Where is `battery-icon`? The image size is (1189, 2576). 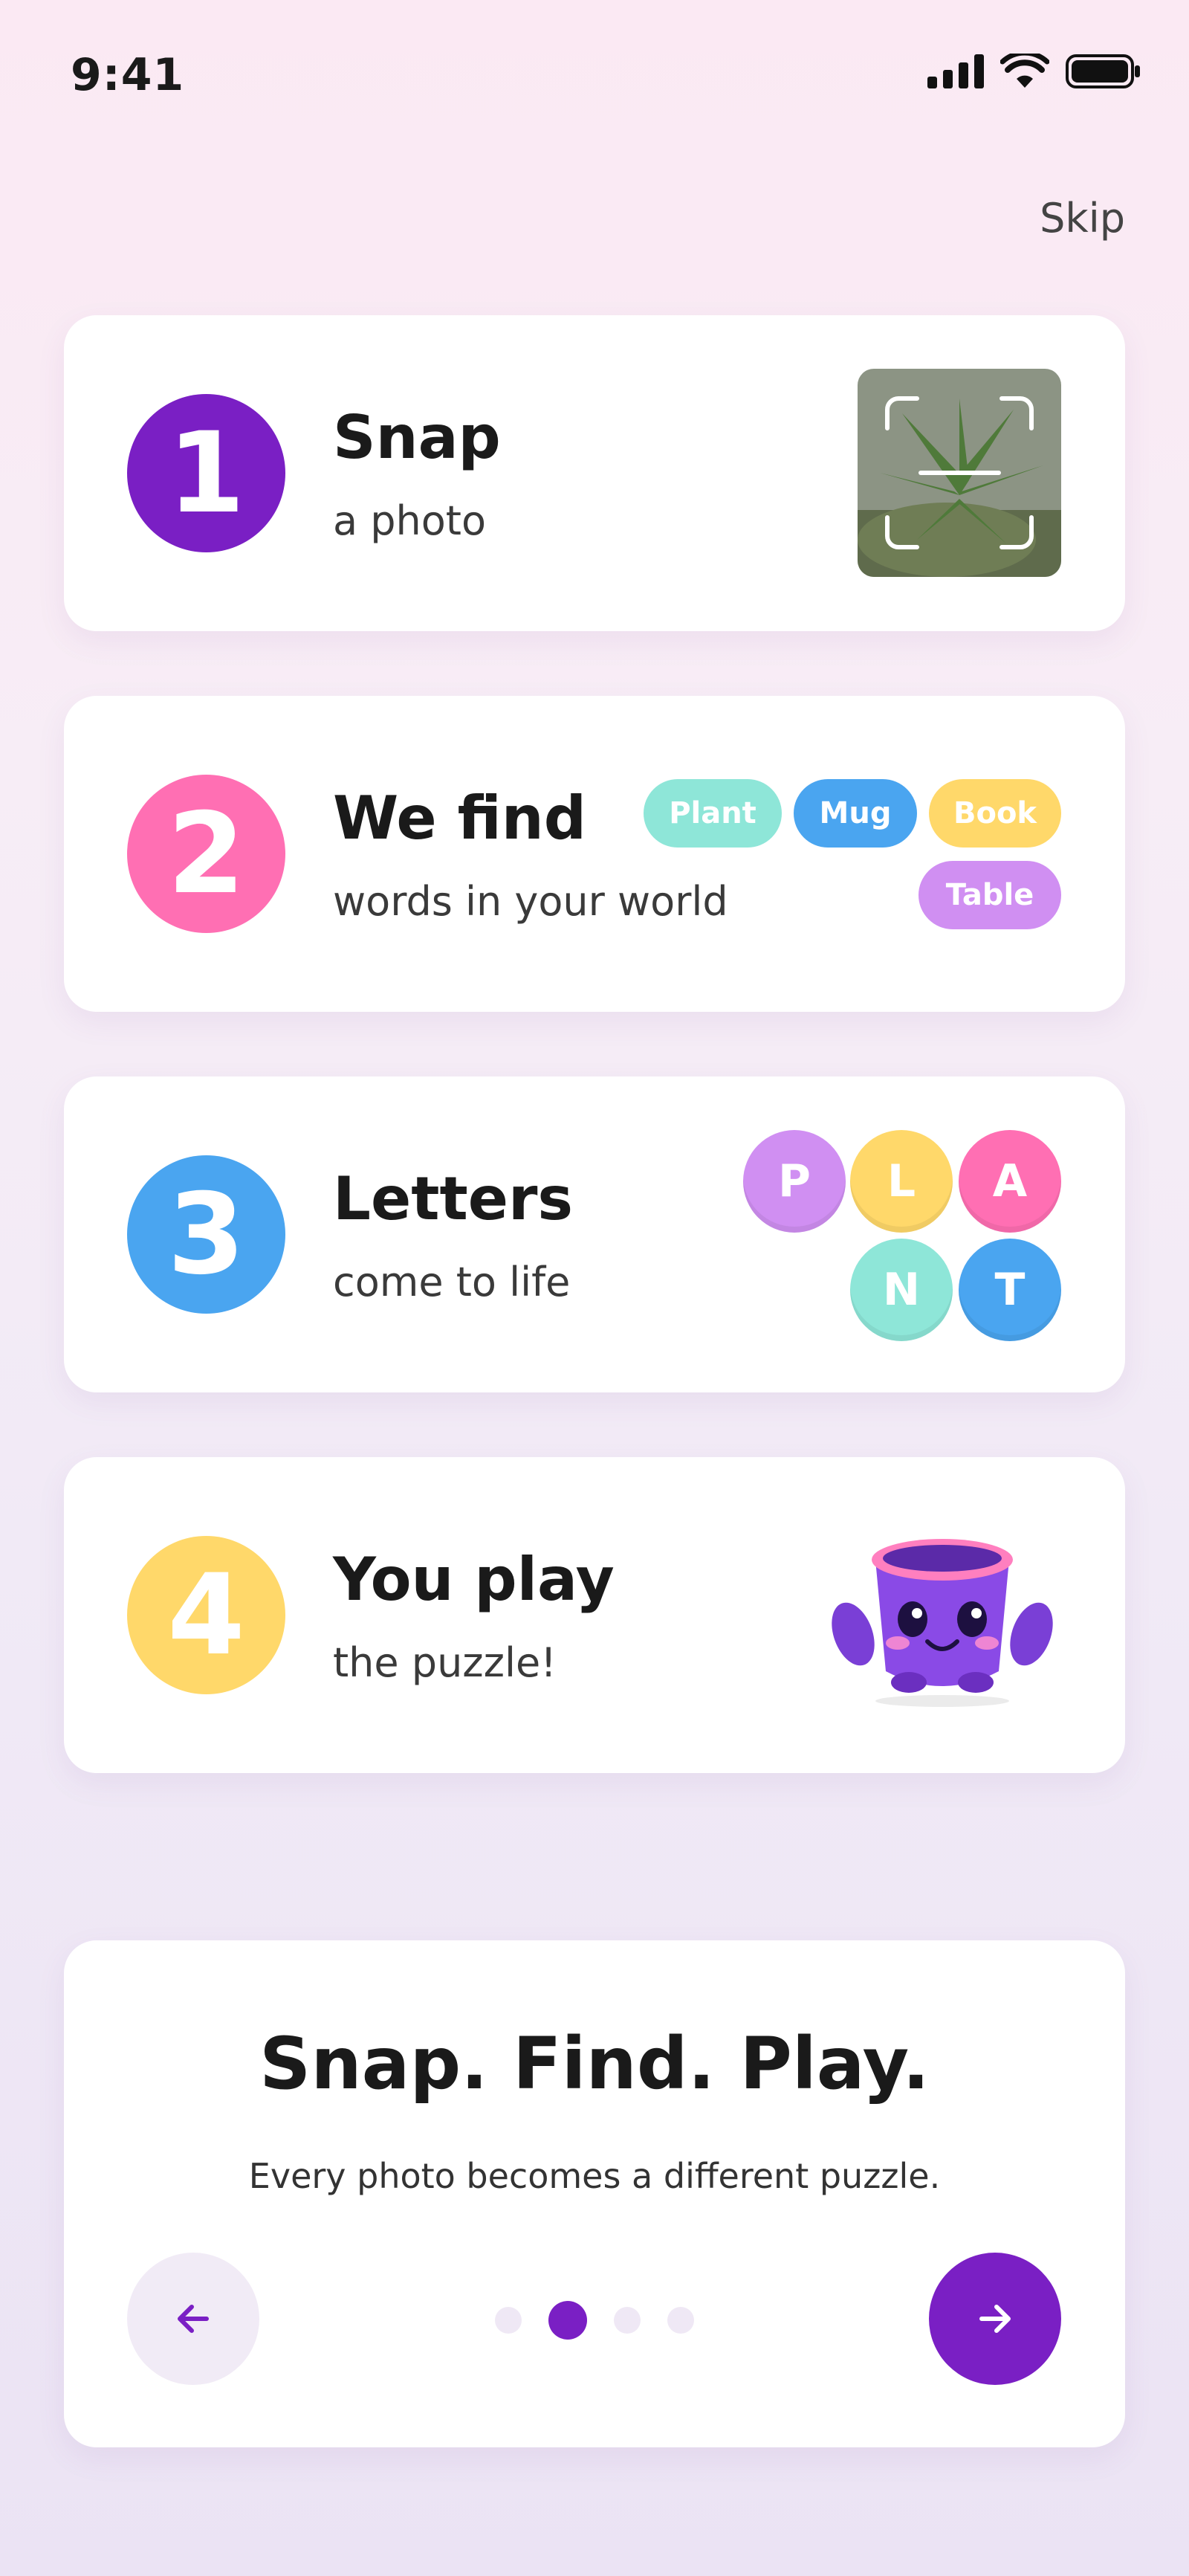
battery-icon is located at coordinates (1103, 71).